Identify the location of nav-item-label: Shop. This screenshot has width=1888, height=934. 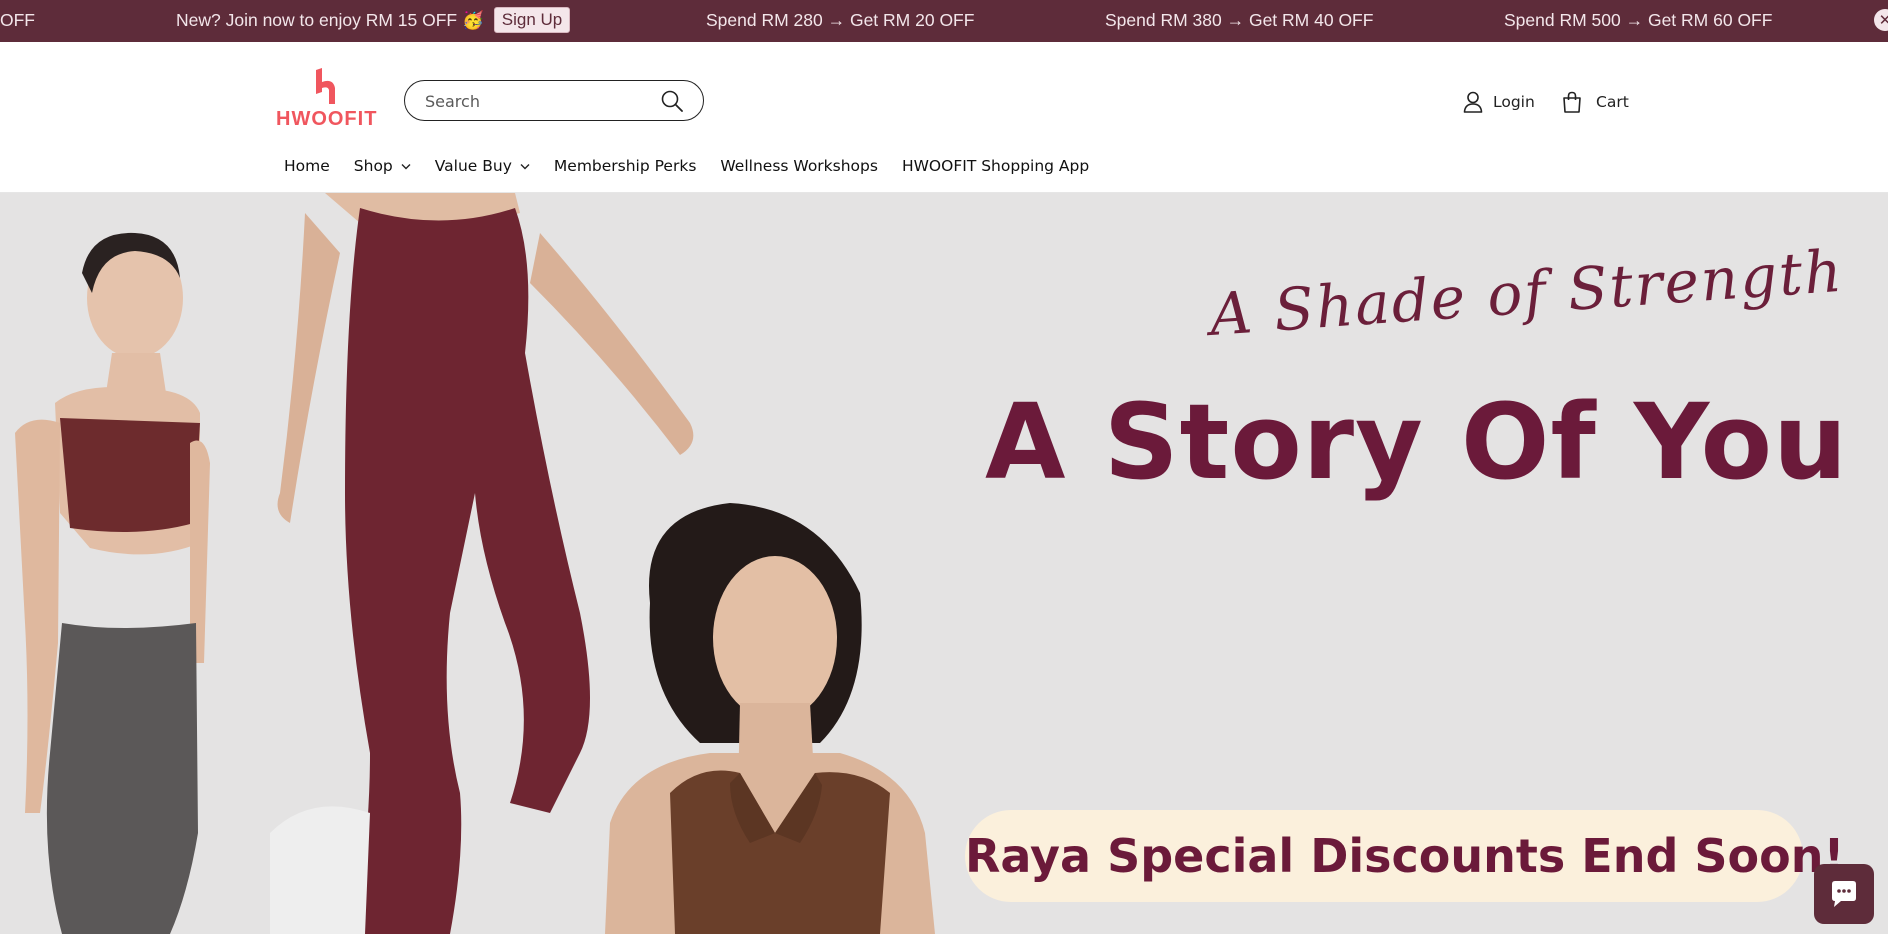
(373, 166).